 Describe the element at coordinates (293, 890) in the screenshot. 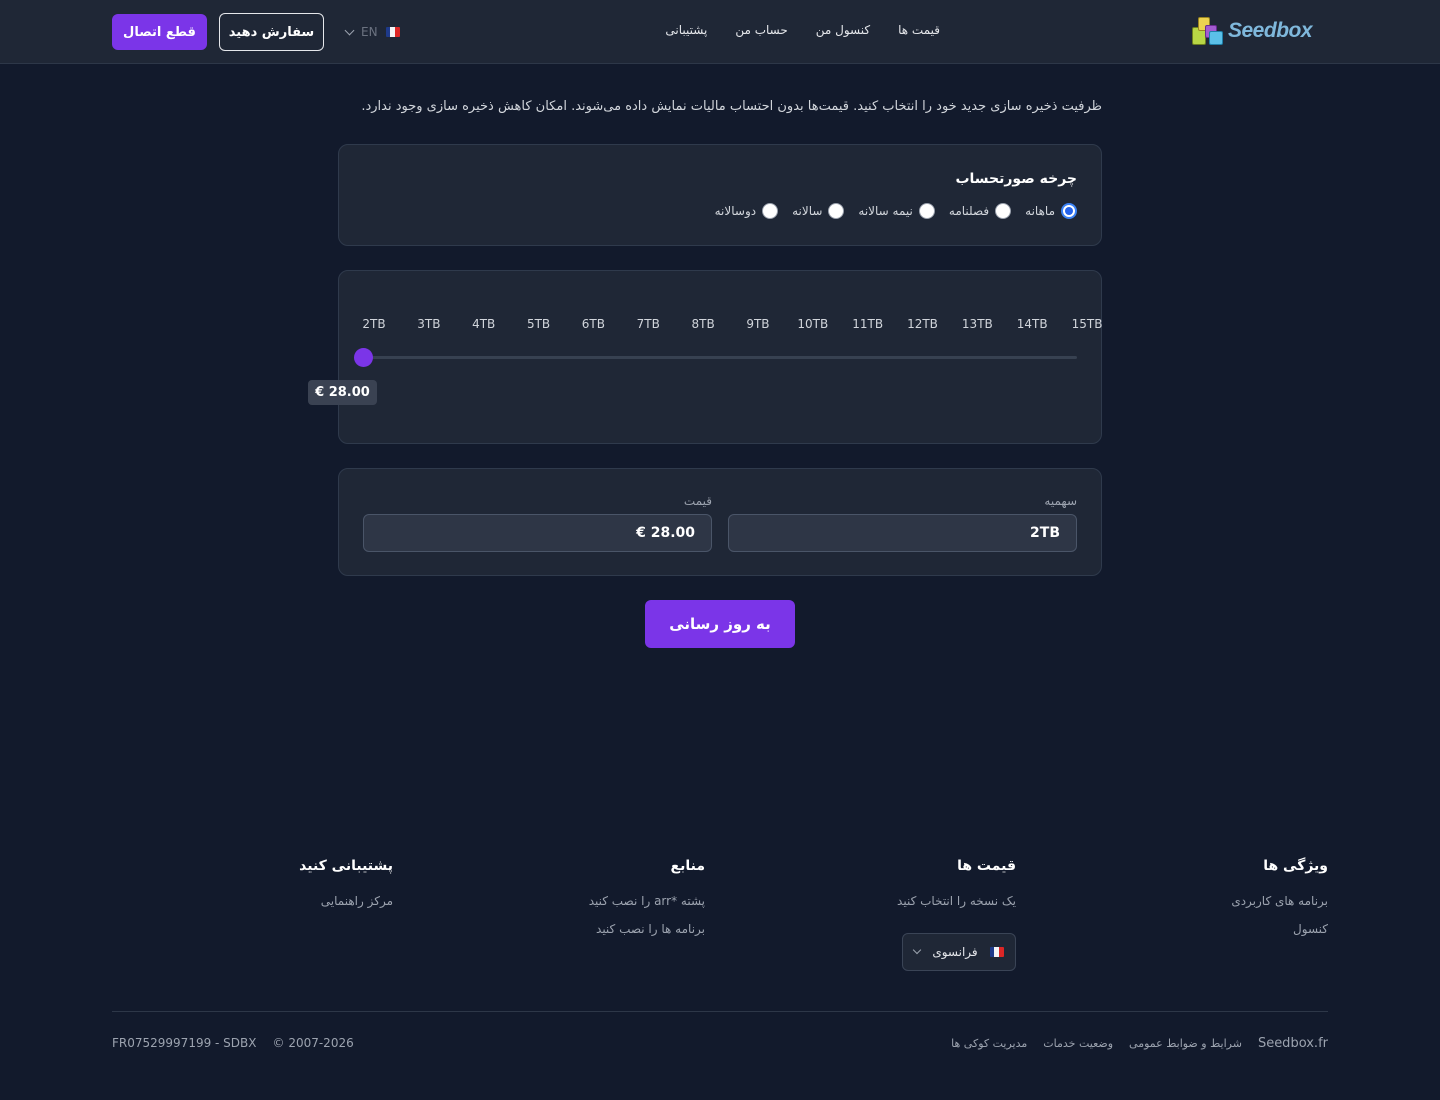

I see `footer-support-column: پشتیبانی کنید مرکز راهنمایی` at that location.